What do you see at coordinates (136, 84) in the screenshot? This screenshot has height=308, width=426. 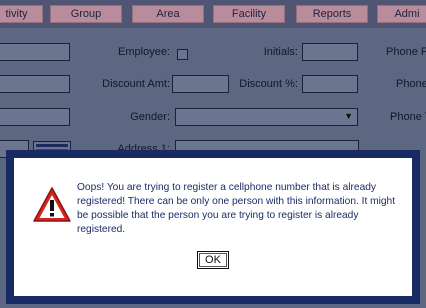 I see `discount-amount-label: Discount Amt:` at bounding box center [136, 84].